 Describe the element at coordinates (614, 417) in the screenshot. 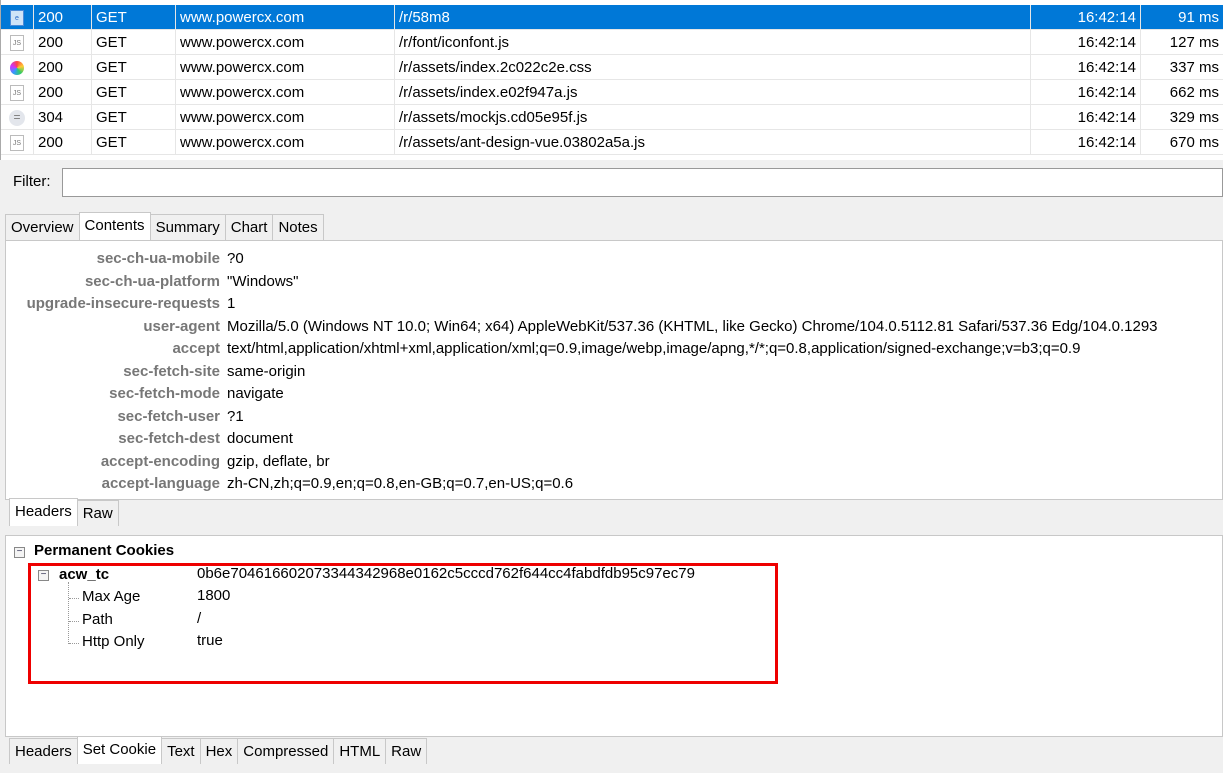

I see `header-row: sec-fetch-user ?1` at that location.